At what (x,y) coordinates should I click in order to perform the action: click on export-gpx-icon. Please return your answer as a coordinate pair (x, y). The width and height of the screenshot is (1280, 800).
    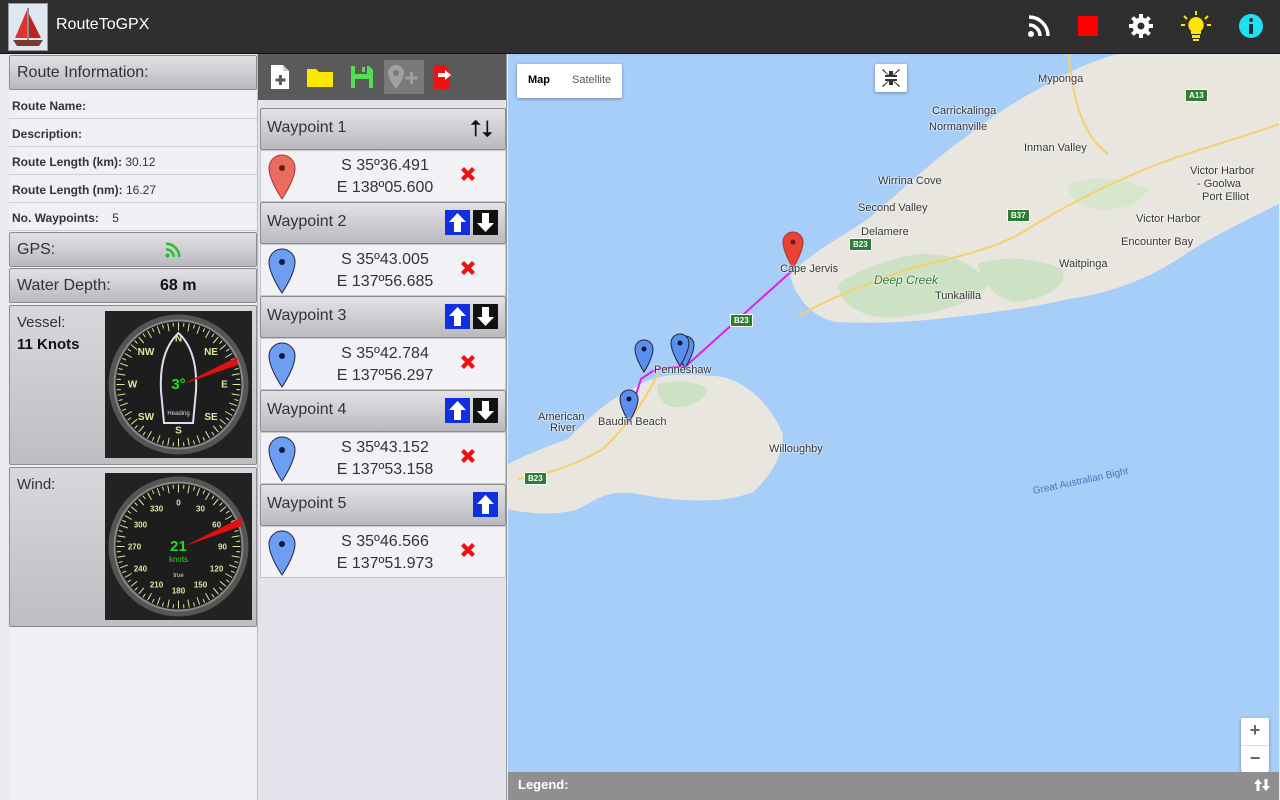
    Looking at the image, I should click on (444, 77).